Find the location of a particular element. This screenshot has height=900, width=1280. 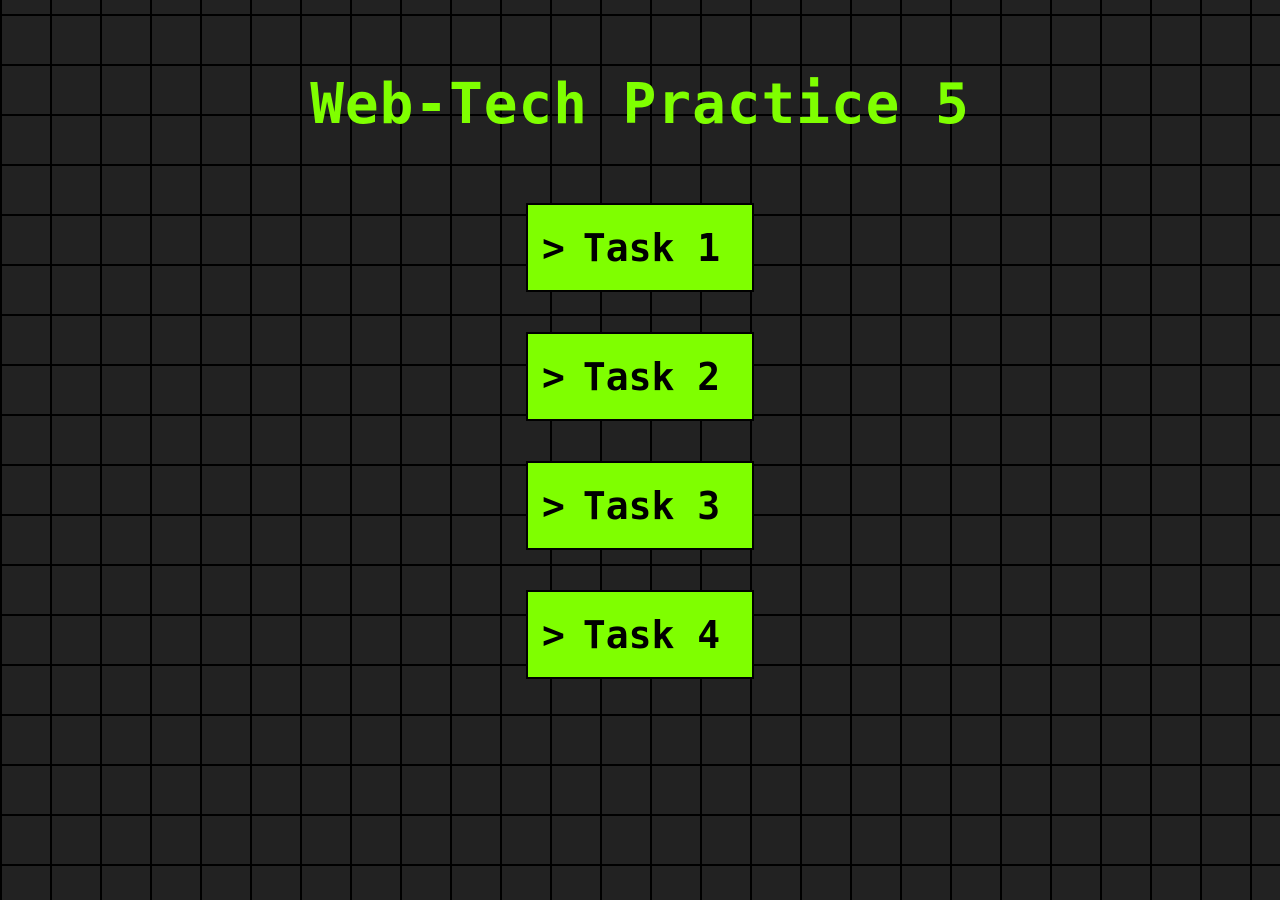

task-menu: > Task 1 > Task 2 > Task 3 > Task 4 is located at coordinates (640, 441).